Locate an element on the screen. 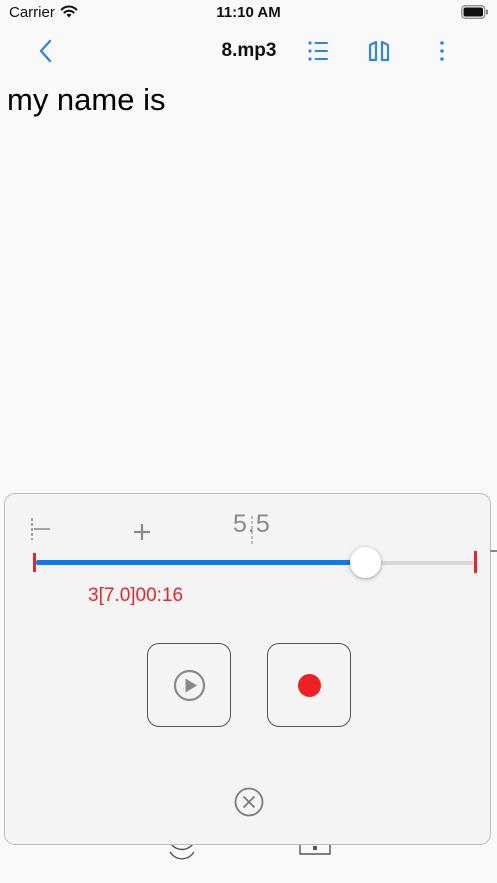  trim-start-icon is located at coordinates (41, 529).